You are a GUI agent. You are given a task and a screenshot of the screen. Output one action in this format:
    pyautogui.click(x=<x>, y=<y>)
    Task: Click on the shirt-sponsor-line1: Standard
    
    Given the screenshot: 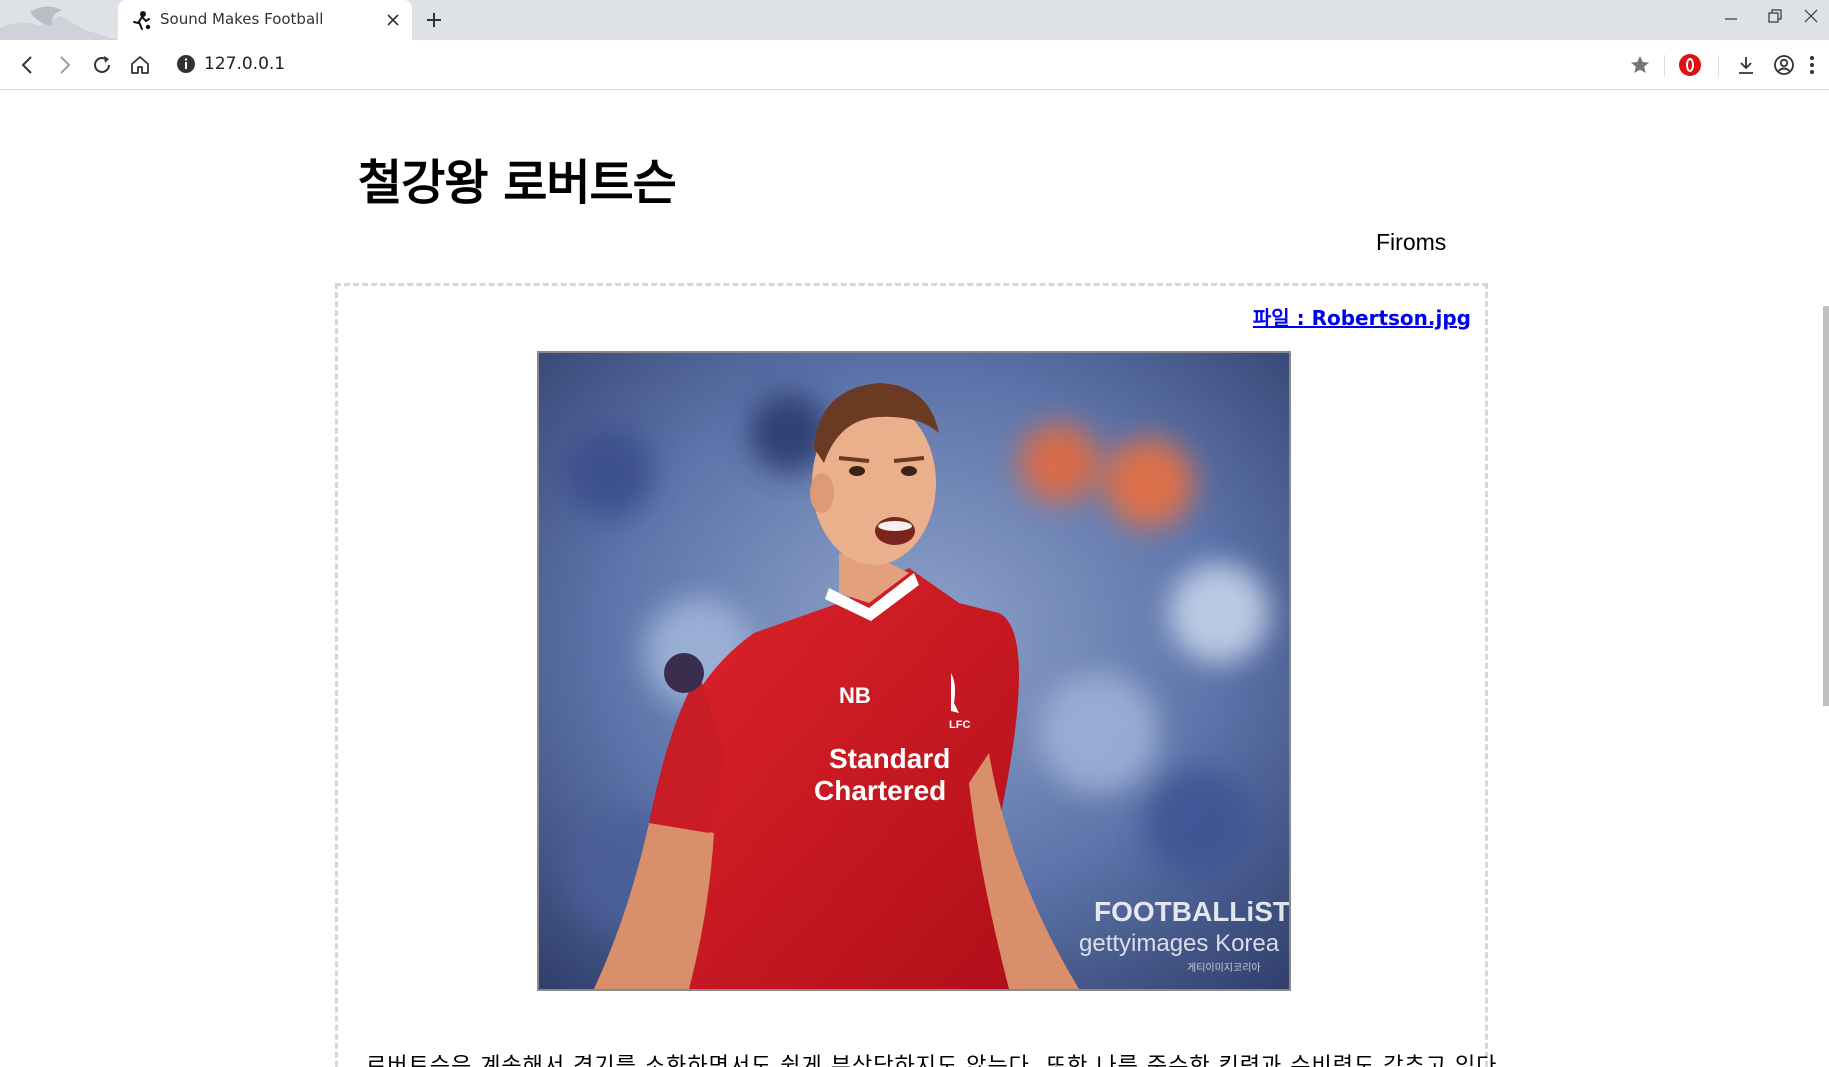 What is the action you would take?
    pyautogui.click(x=889, y=758)
    